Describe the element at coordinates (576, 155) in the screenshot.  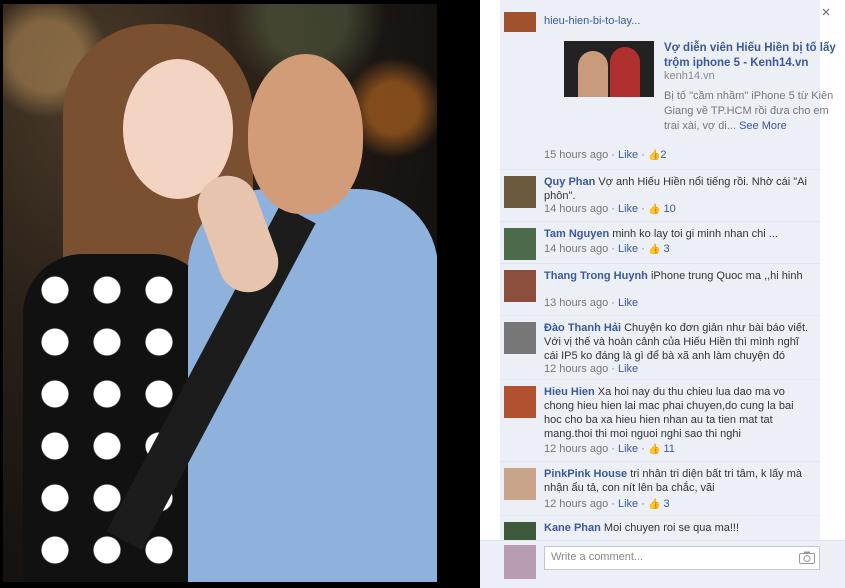
I see `comment-time: 15 hours ago` at that location.